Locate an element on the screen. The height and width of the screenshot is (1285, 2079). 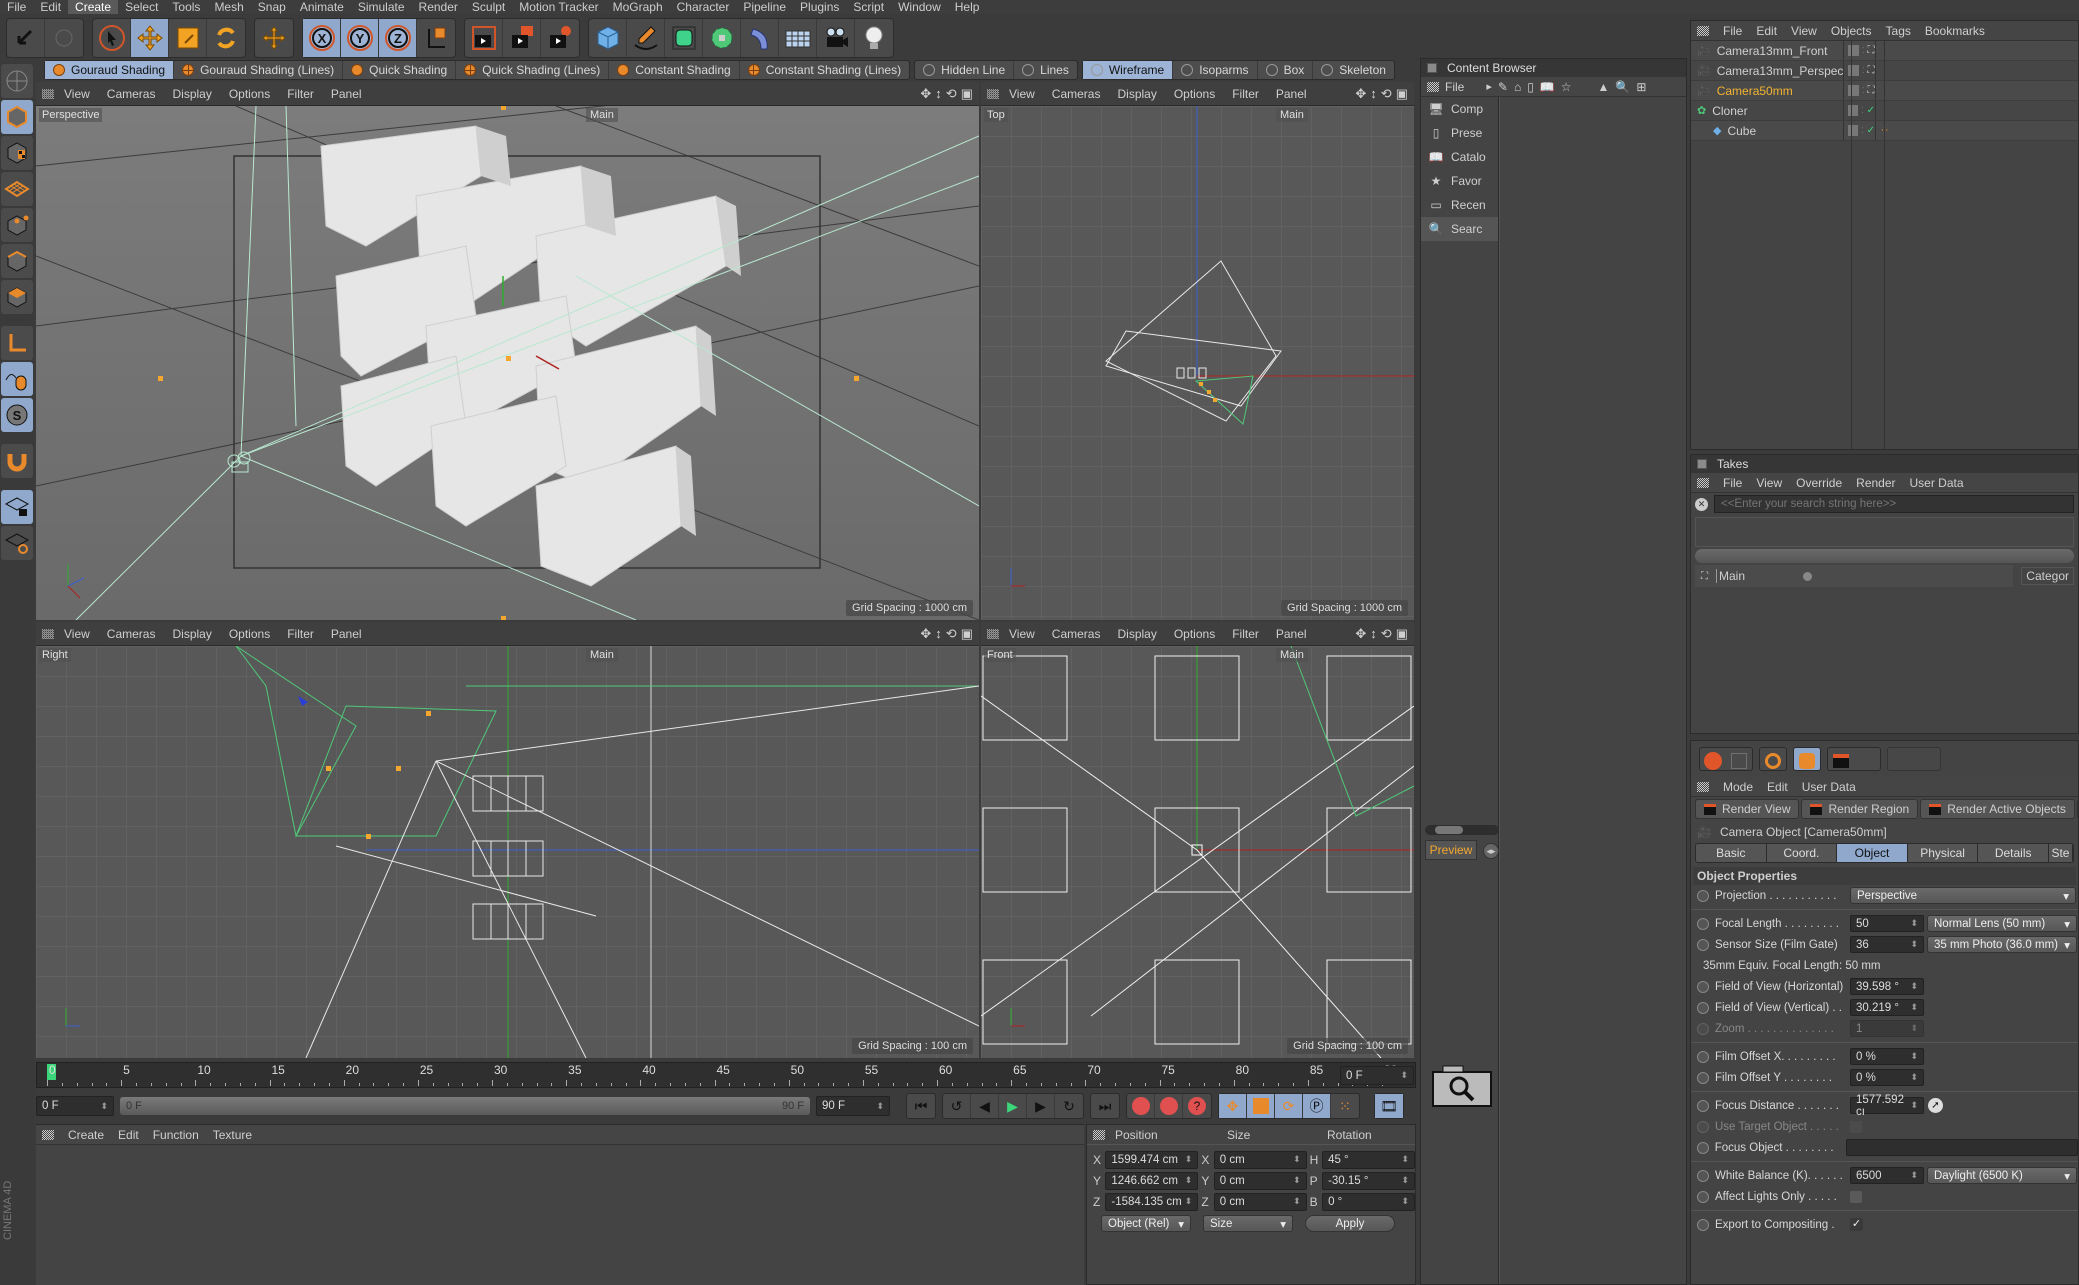
key-scale-button is located at coordinates (1261, 1106).